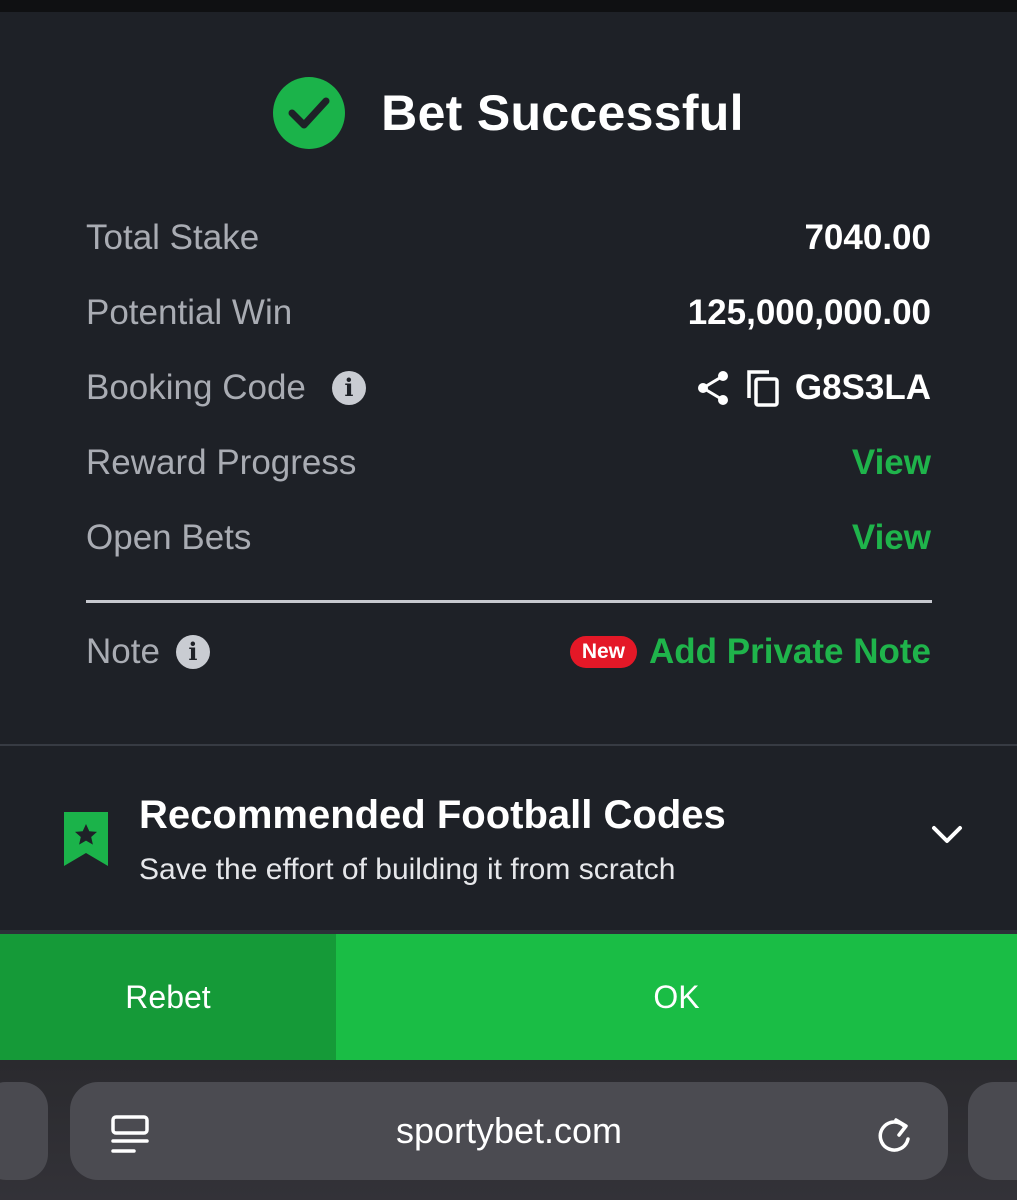  What do you see at coordinates (867, 237) in the screenshot?
I see `total-stake-value: 7040.00` at bounding box center [867, 237].